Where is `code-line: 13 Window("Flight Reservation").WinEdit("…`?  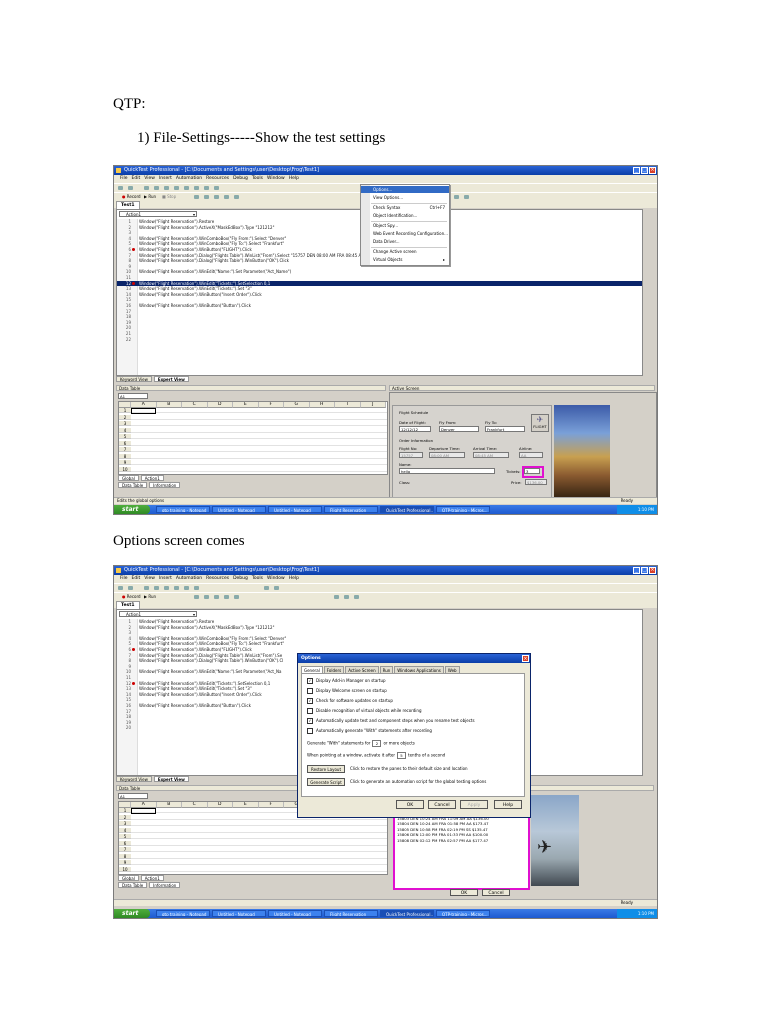 code-line: 13 Window("Flight Reservation").WinEdit("… is located at coordinates (379, 288).